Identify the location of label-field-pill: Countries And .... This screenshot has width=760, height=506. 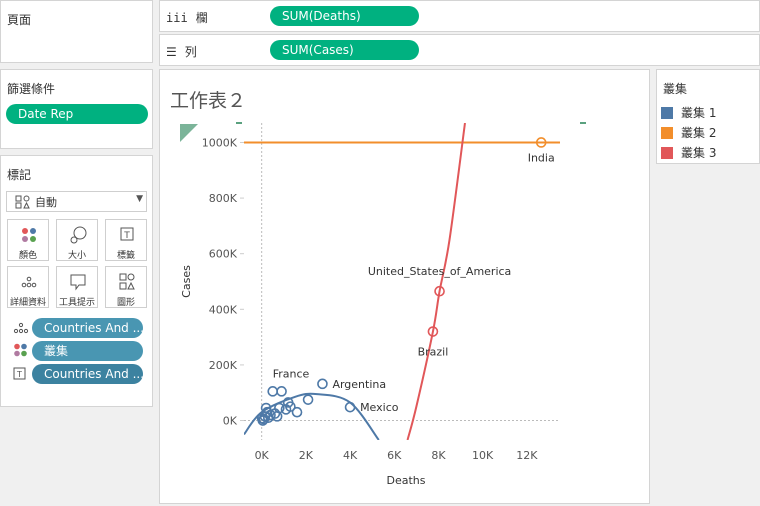
(87, 374).